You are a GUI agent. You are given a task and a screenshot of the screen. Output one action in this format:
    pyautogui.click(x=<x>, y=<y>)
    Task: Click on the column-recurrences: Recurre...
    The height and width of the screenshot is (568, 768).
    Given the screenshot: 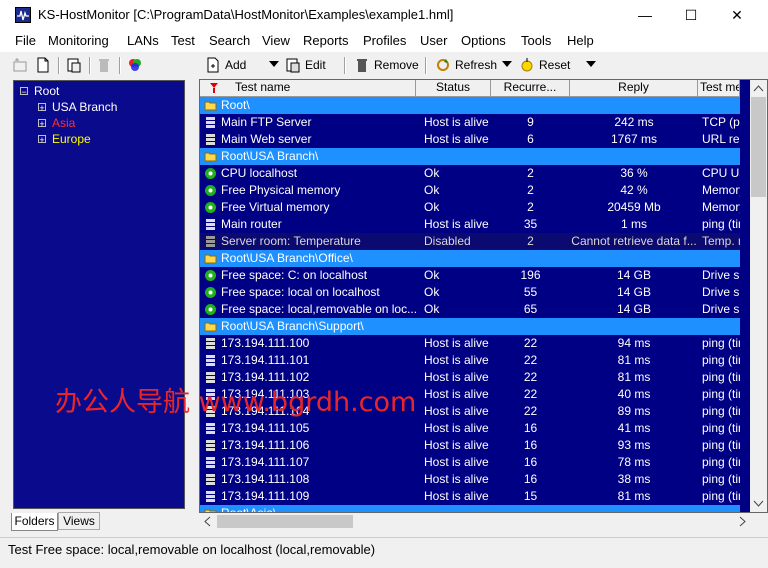 What is the action you would take?
    pyautogui.click(x=530, y=88)
    